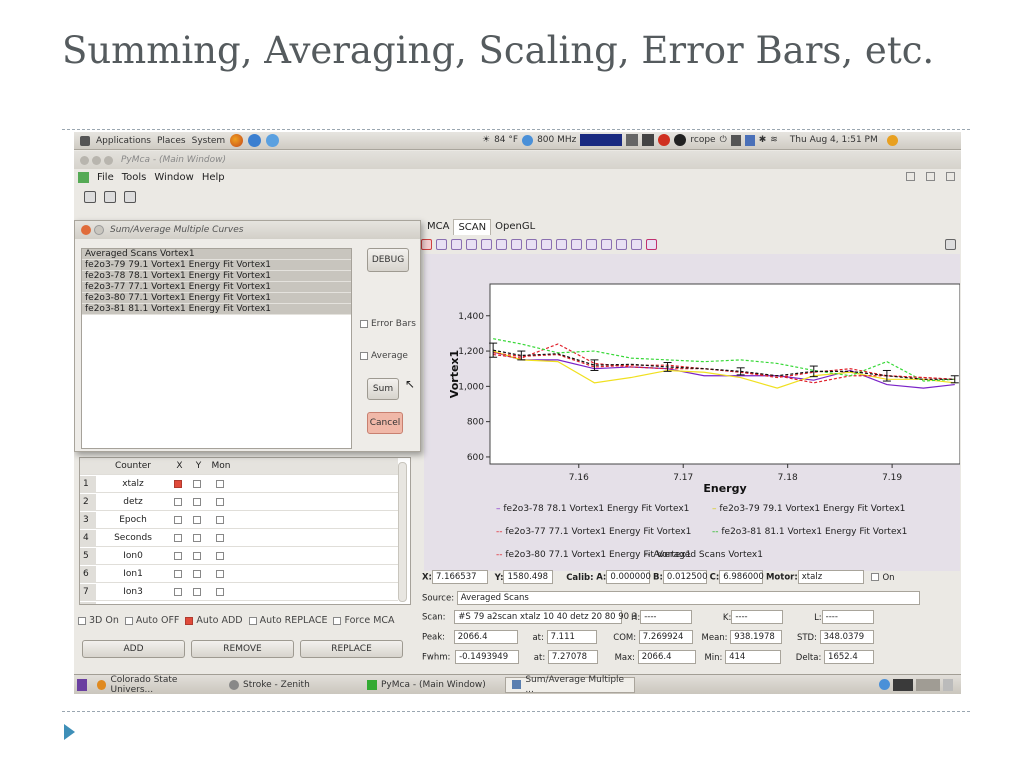  Describe the element at coordinates (883, 578) in the screenshot. I see `on-option: On` at that location.